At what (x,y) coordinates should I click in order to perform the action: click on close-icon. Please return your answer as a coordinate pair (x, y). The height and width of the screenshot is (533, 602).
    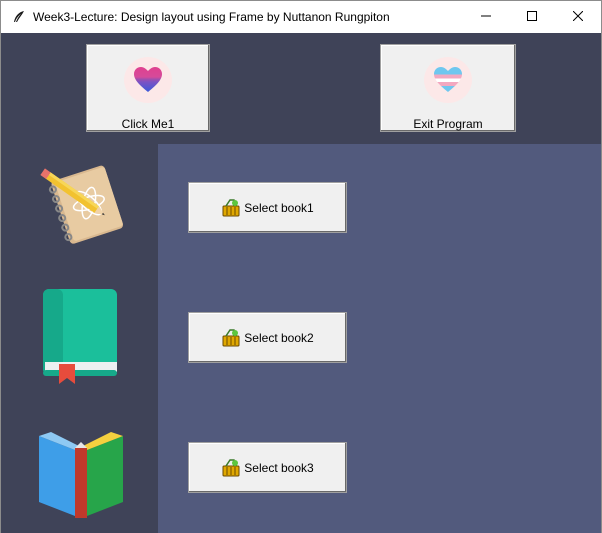
    Looking at the image, I should click on (578, 17).